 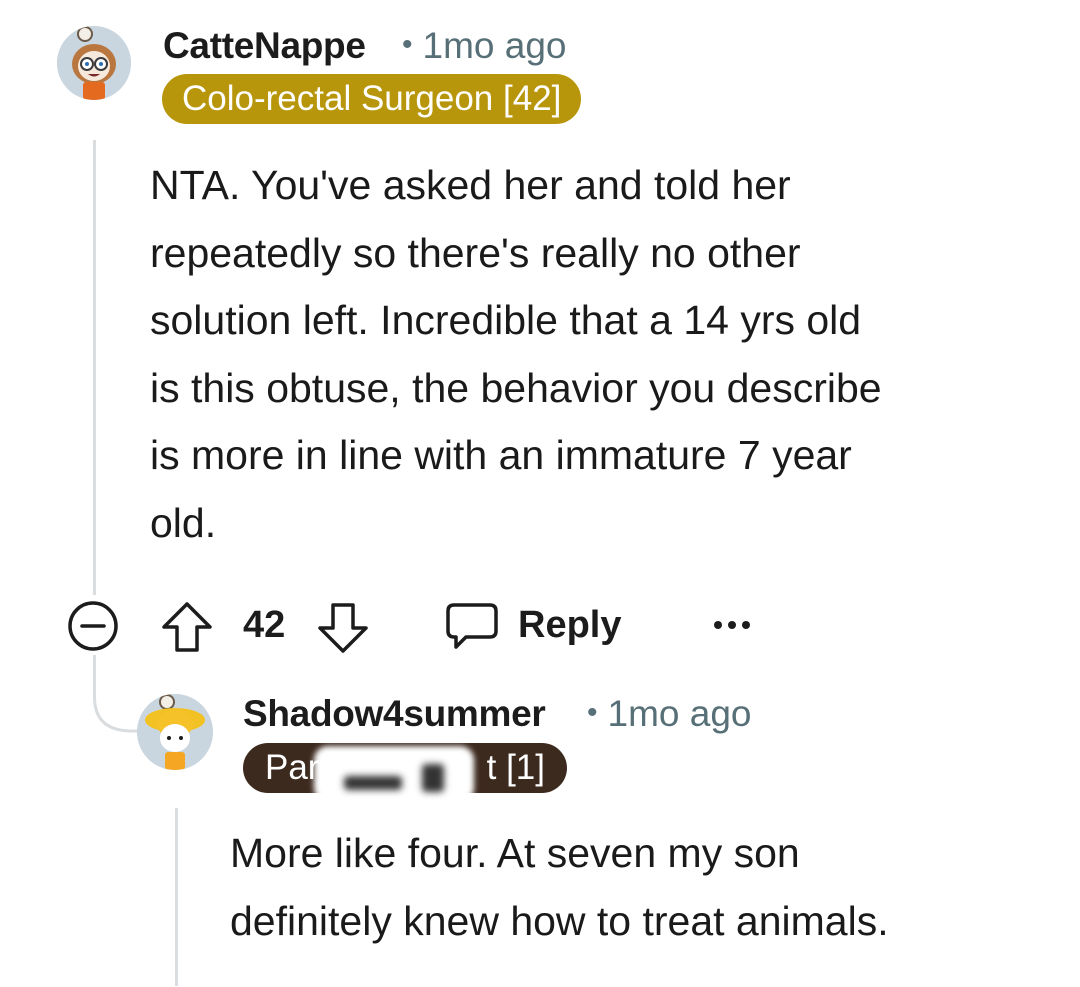 I want to click on reply-bubble-icon, so click(x=472, y=627).